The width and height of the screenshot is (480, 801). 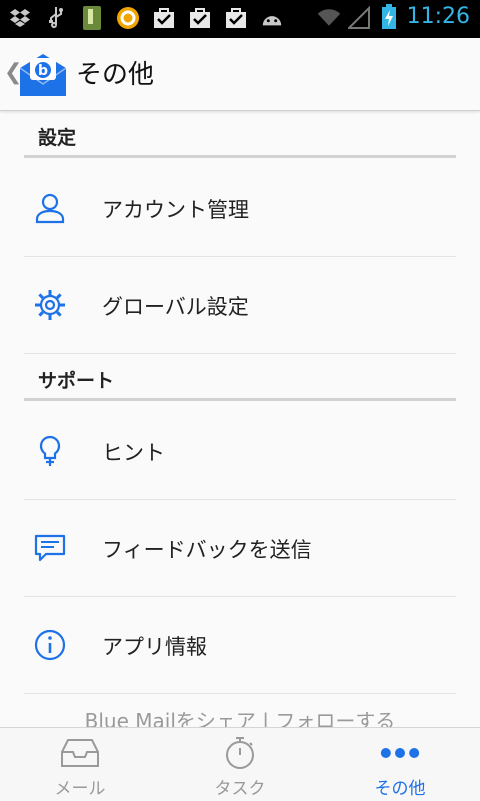 I want to click on sd-card-icon, so click(x=92, y=18).